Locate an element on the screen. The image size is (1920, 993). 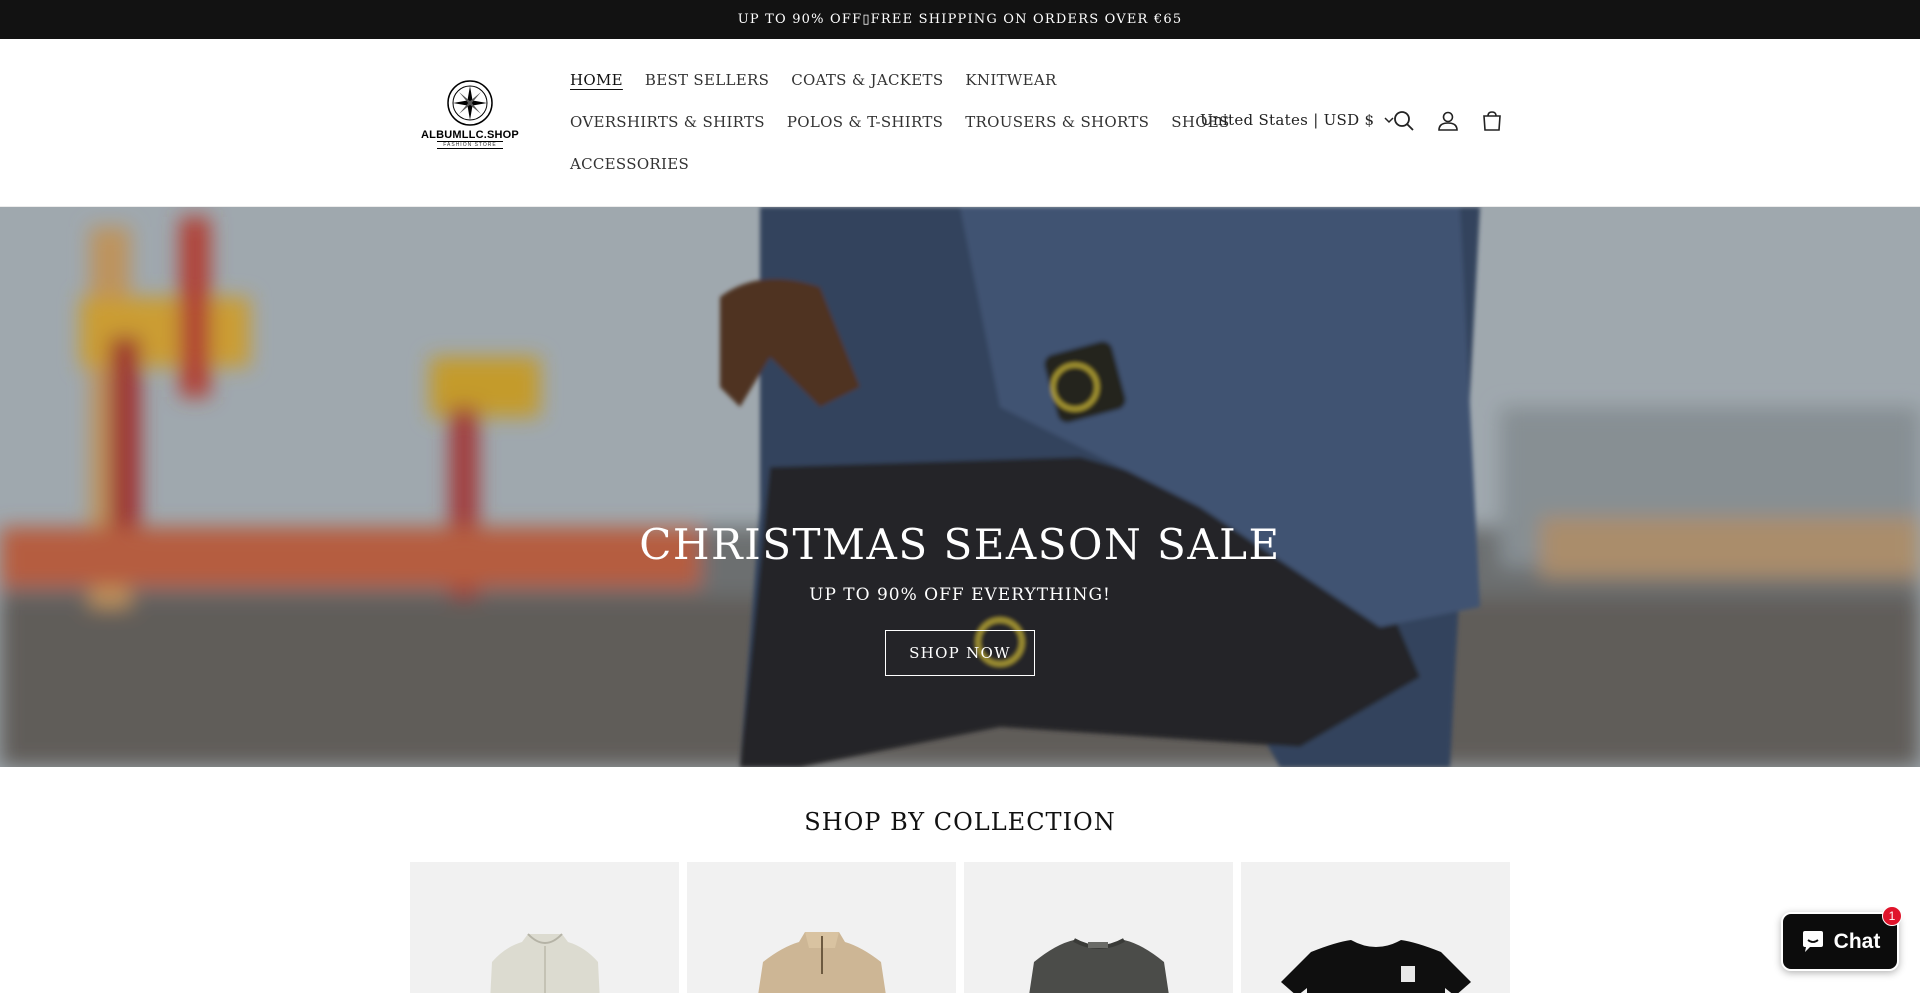
nav-item-polos-tshirts: POLOS & T-SHIRTS is located at coordinates (865, 122).